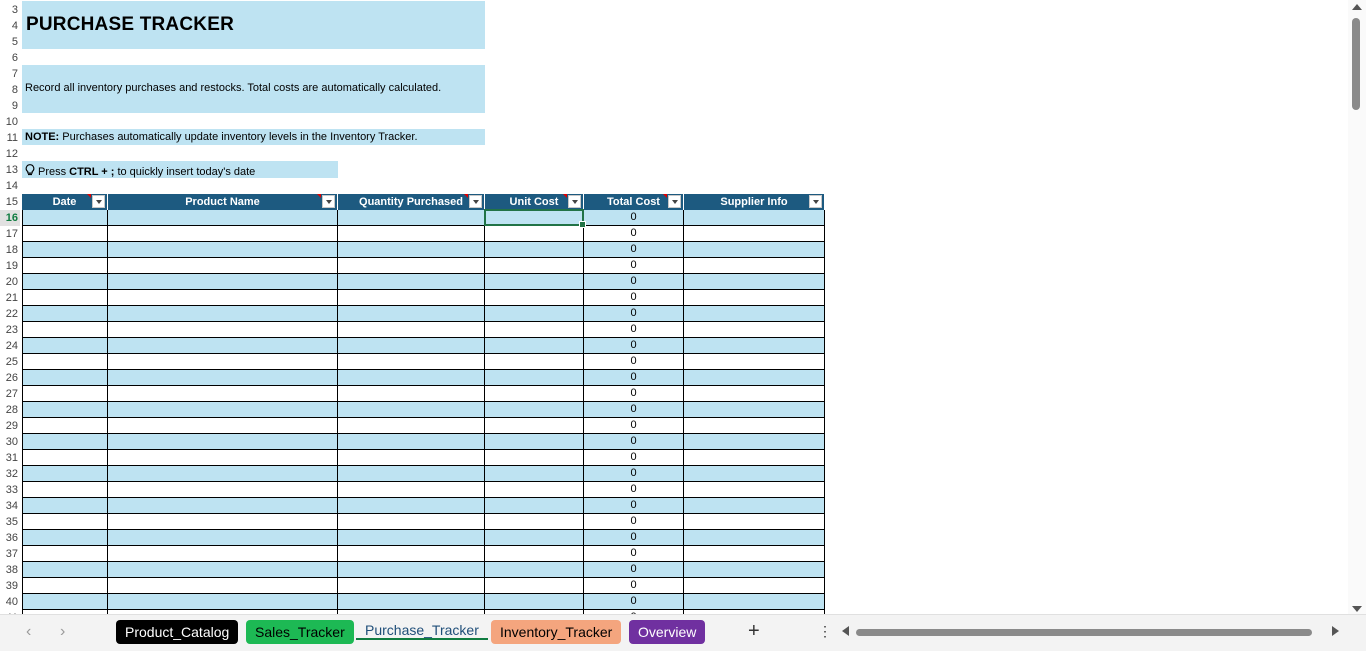 This screenshot has width=1366, height=651. I want to click on vertical-scrollbar, so click(1357, 307).